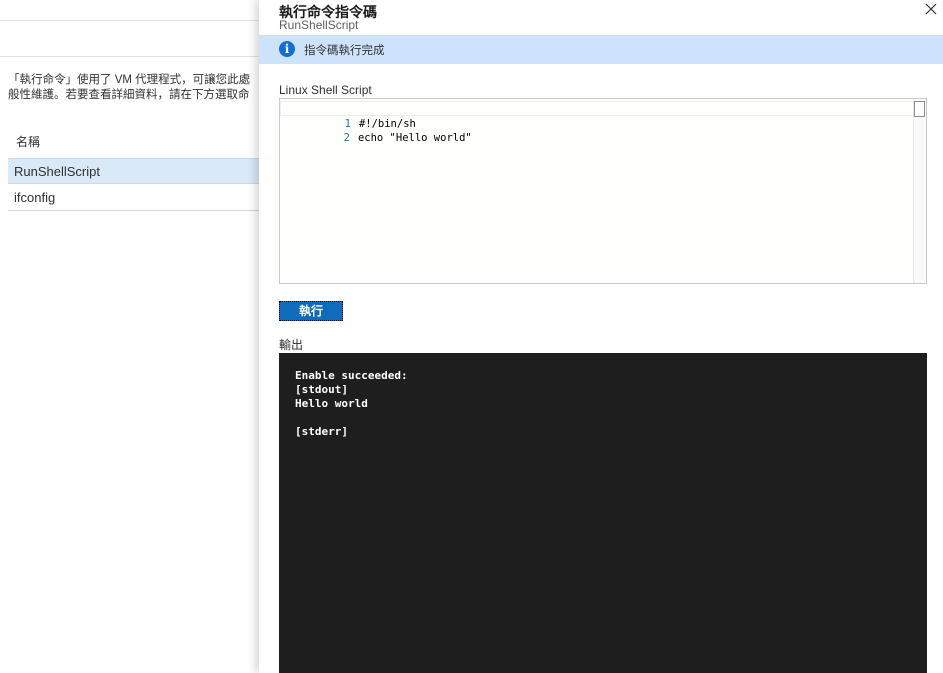 This screenshot has height=673, width=943. I want to click on output-line: [stdout], so click(321, 389).